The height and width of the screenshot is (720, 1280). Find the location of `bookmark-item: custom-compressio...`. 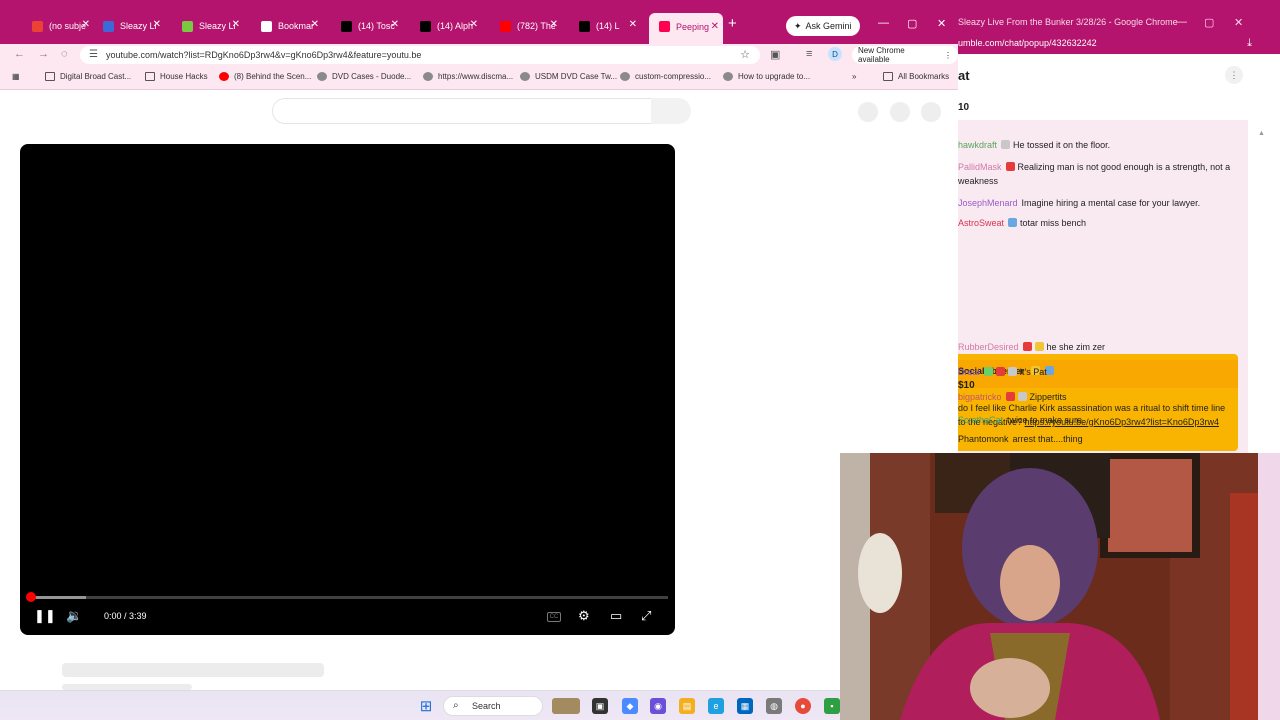

bookmark-item: custom-compressio... is located at coordinates (665, 76).